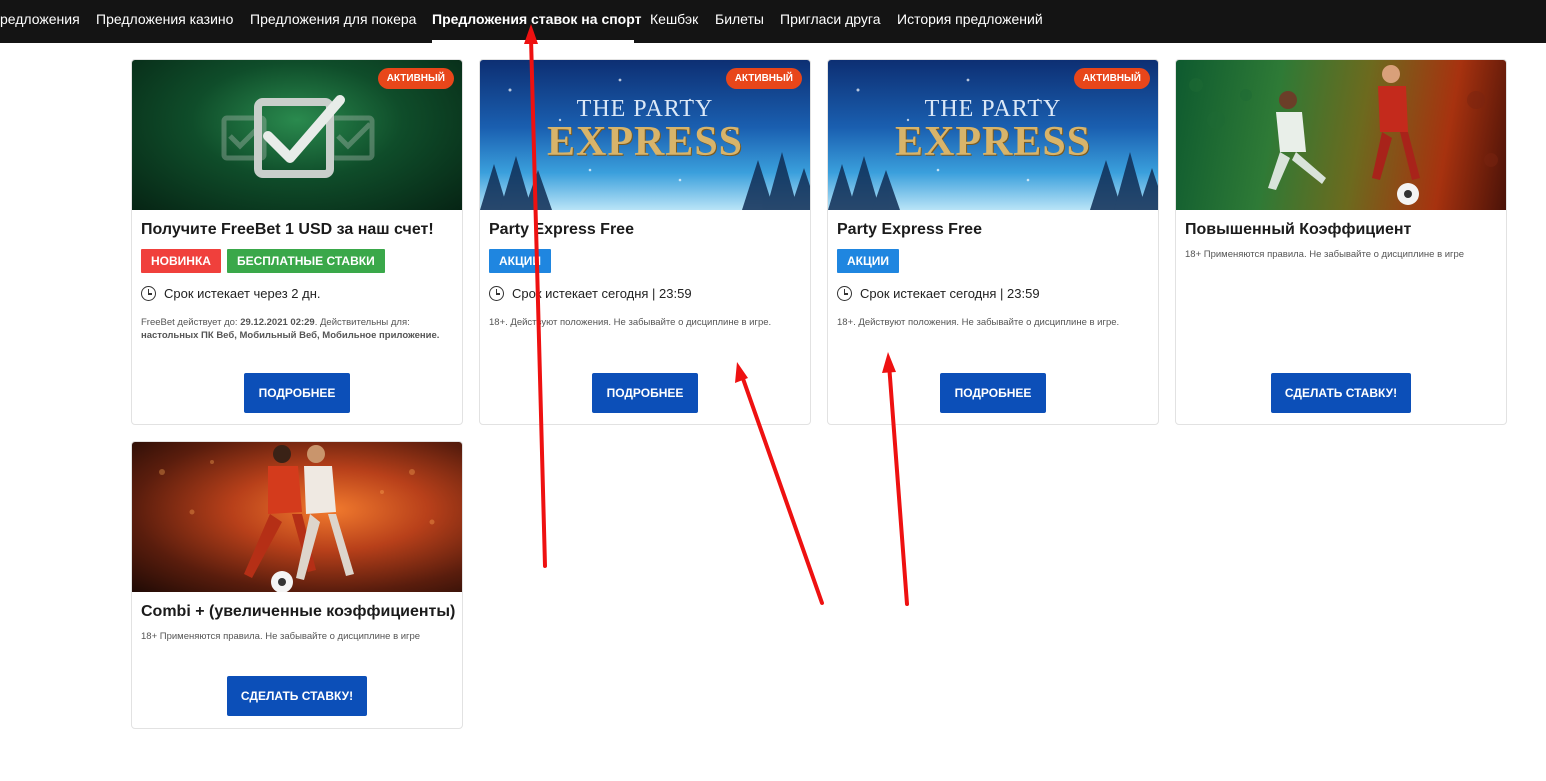 The width and height of the screenshot is (1546, 781). Describe the element at coordinates (739, 19) in the screenshot. I see `nav-item-tickets: Билеты` at that location.